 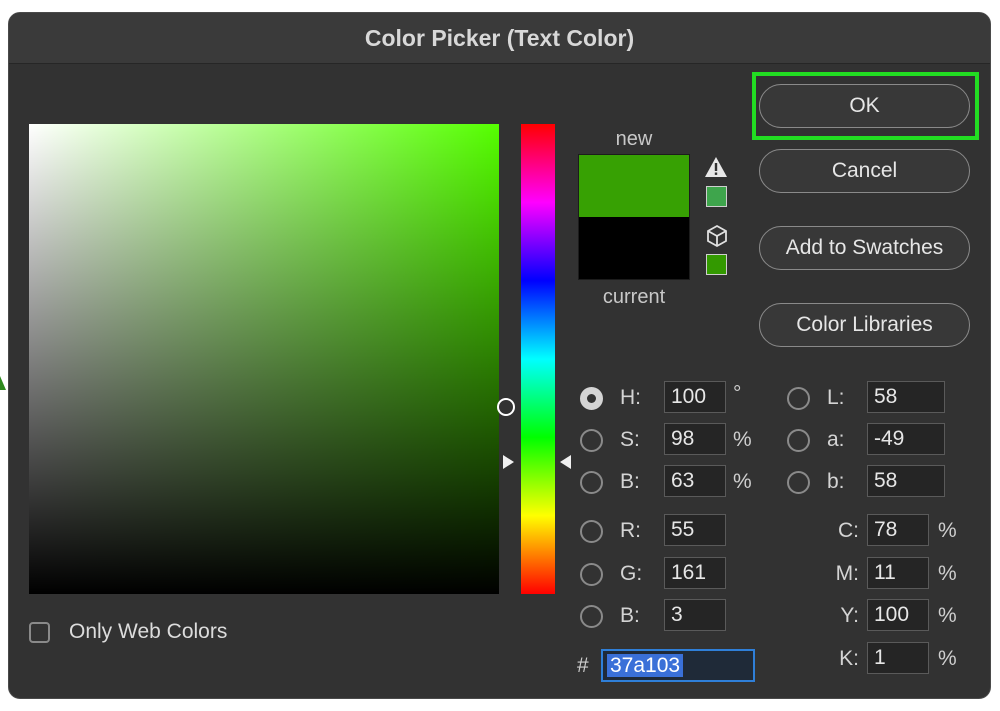 I want to click on hue-slider-right-handle, so click(x=565, y=462).